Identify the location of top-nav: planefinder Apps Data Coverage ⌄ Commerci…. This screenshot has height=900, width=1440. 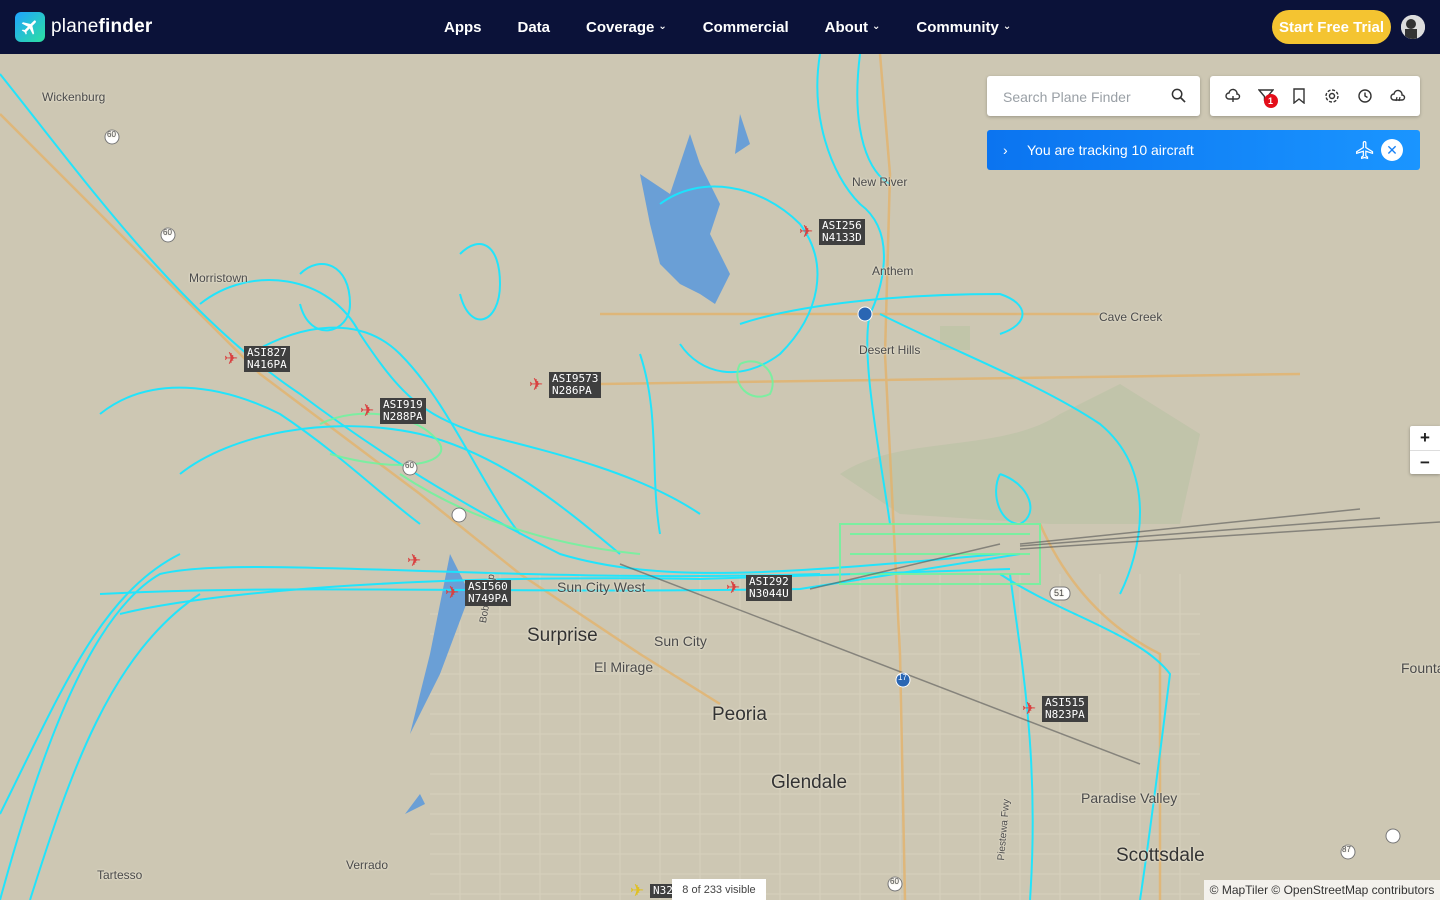
(720, 27).